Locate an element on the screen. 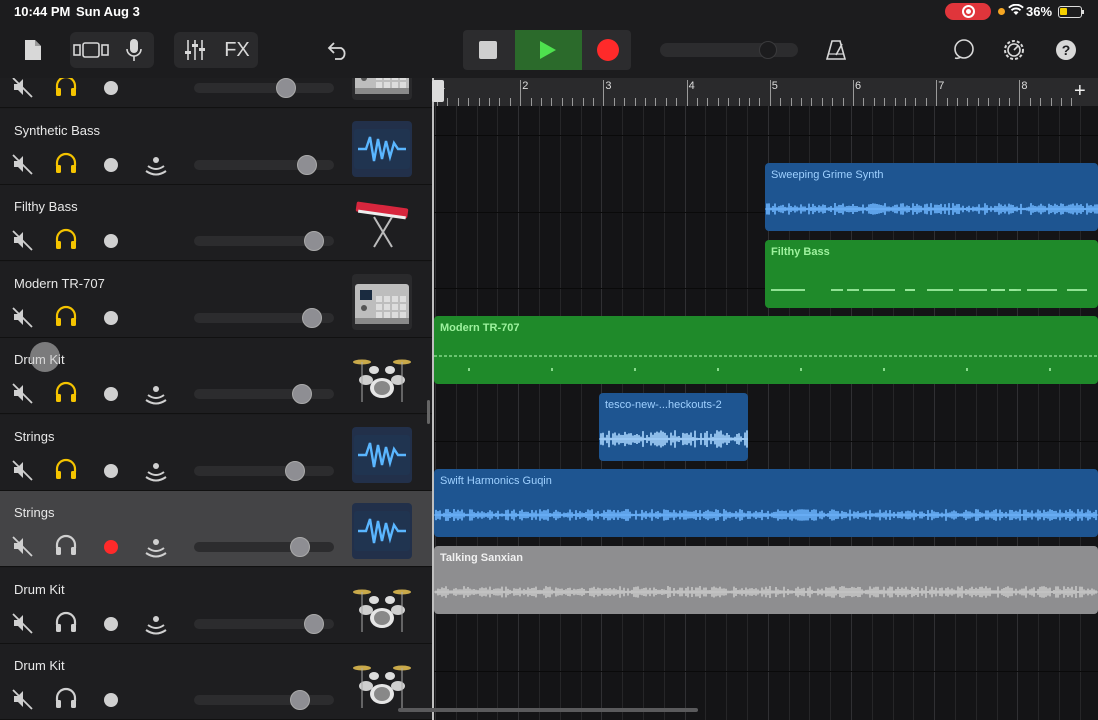 This screenshot has width=1098, height=720. mixer-button is located at coordinates (195, 50).